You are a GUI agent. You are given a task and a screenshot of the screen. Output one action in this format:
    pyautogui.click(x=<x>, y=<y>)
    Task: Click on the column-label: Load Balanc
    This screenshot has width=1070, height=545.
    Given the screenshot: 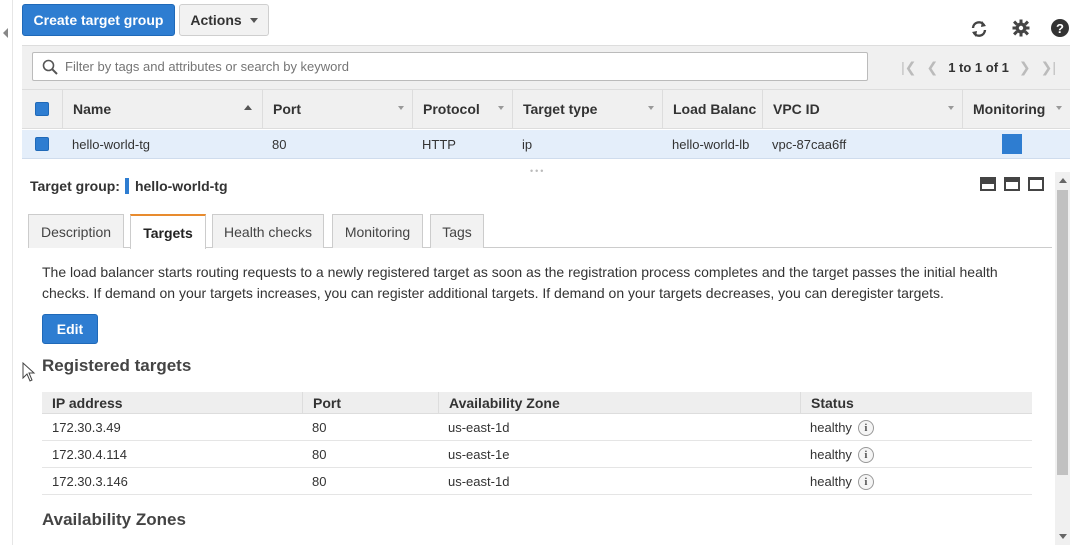 What is the action you would take?
    pyautogui.click(x=715, y=109)
    